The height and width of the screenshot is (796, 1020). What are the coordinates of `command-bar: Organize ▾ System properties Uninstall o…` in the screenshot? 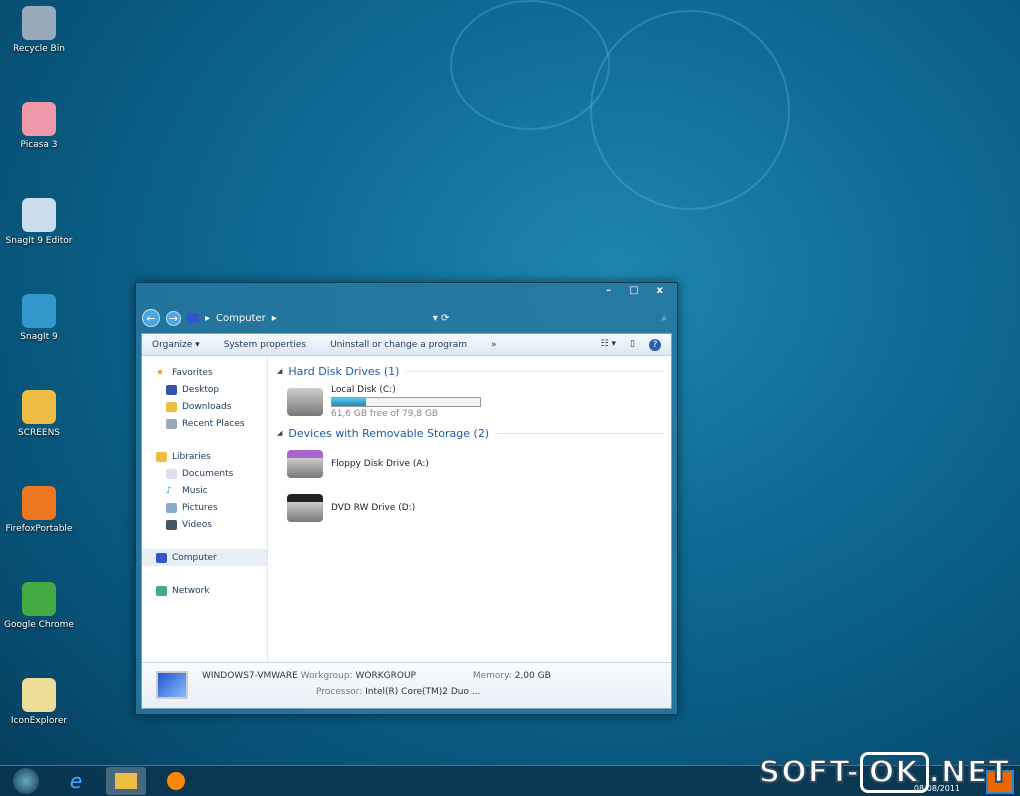 It's located at (406, 345).